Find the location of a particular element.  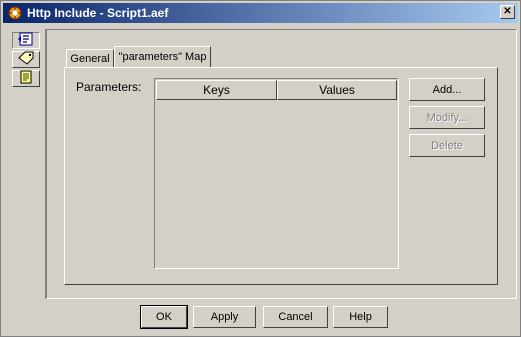

general-info-icon is located at coordinates (26, 40).